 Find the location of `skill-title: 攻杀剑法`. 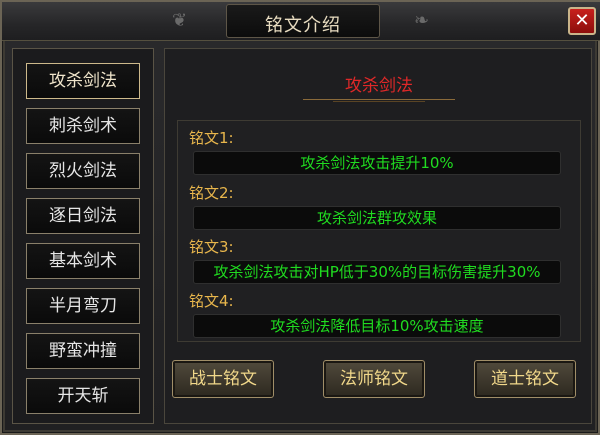

skill-title: 攻杀剑法 is located at coordinates (379, 87).